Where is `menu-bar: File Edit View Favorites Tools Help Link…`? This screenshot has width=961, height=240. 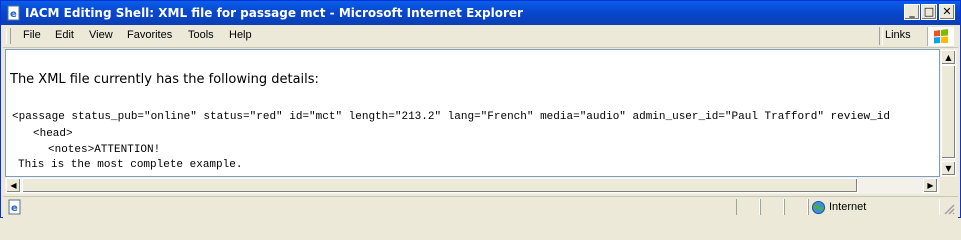
menu-bar: File Edit View Favorites Tools Help Link… is located at coordinates (480, 36).